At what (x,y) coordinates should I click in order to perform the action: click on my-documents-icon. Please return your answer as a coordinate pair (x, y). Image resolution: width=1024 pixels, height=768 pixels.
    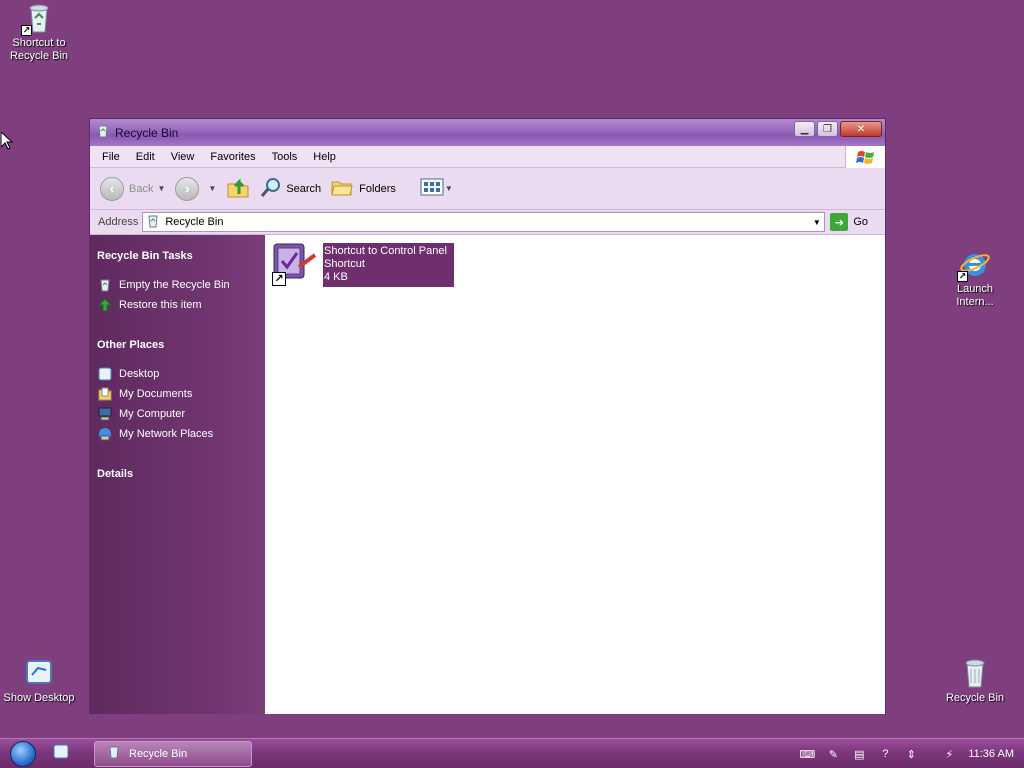
    Looking at the image, I should click on (105, 394).